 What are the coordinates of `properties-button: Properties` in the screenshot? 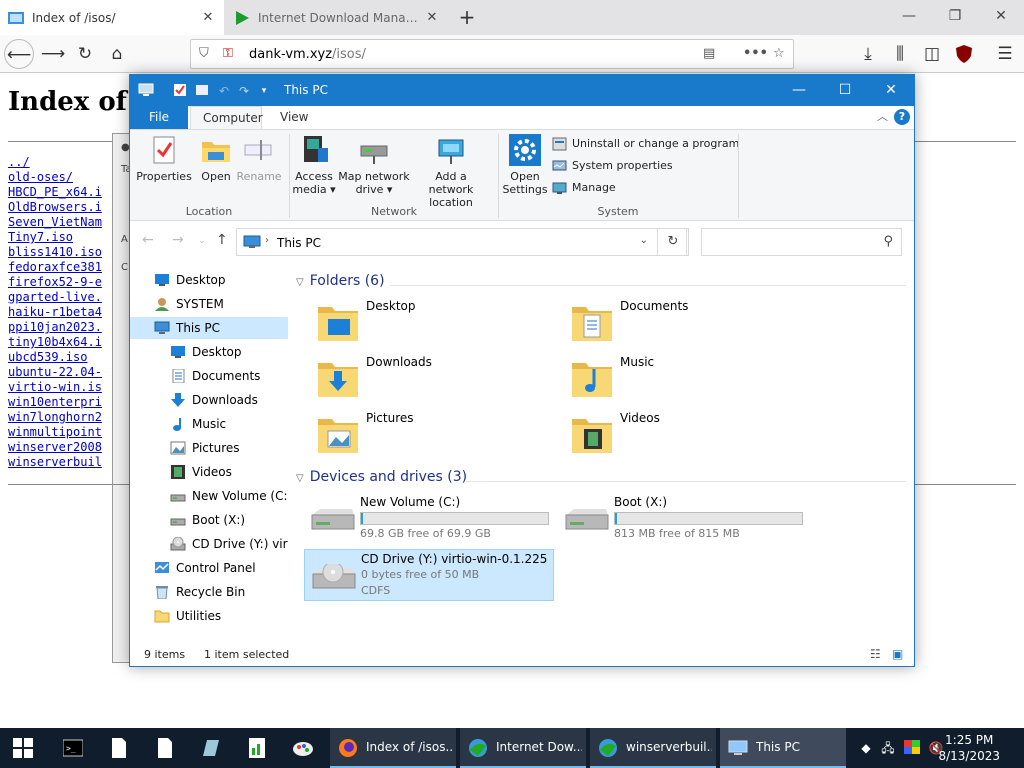 It's located at (164, 158).